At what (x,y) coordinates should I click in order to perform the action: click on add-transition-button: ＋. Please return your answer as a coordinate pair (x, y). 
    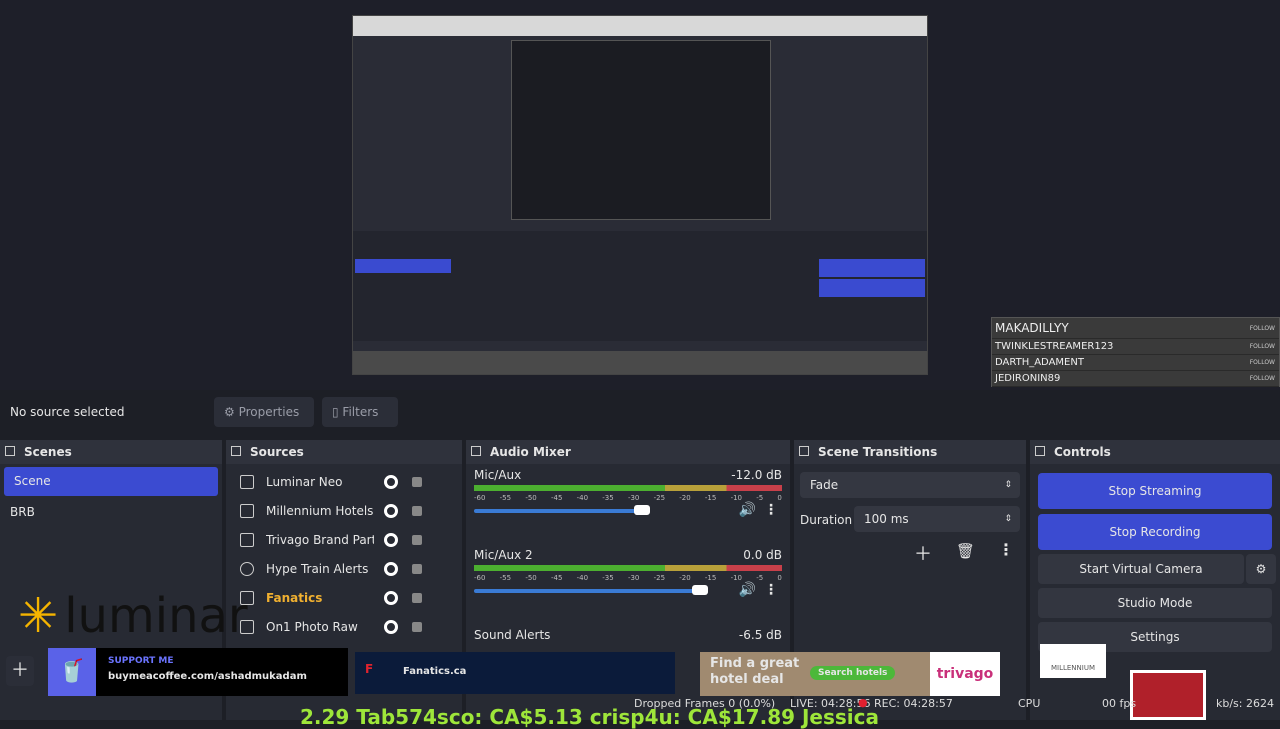
    Looking at the image, I should click on (923, 553).